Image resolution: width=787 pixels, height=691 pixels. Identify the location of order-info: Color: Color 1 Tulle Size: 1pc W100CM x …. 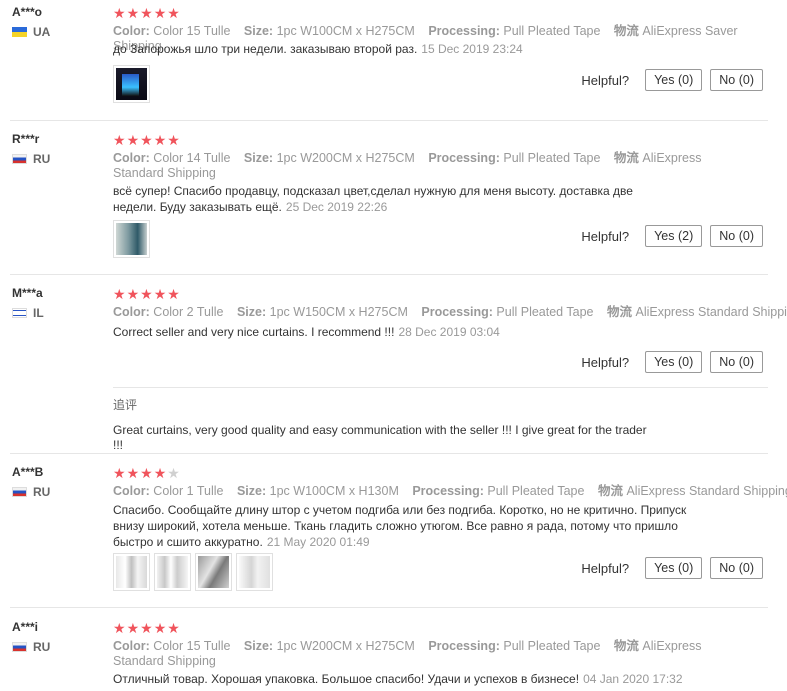
(450, 491).